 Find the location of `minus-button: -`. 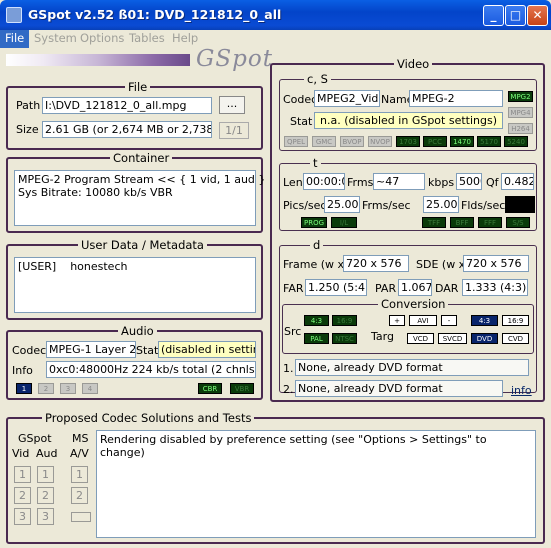

minus-button: - is located at coordinates (449, 320).